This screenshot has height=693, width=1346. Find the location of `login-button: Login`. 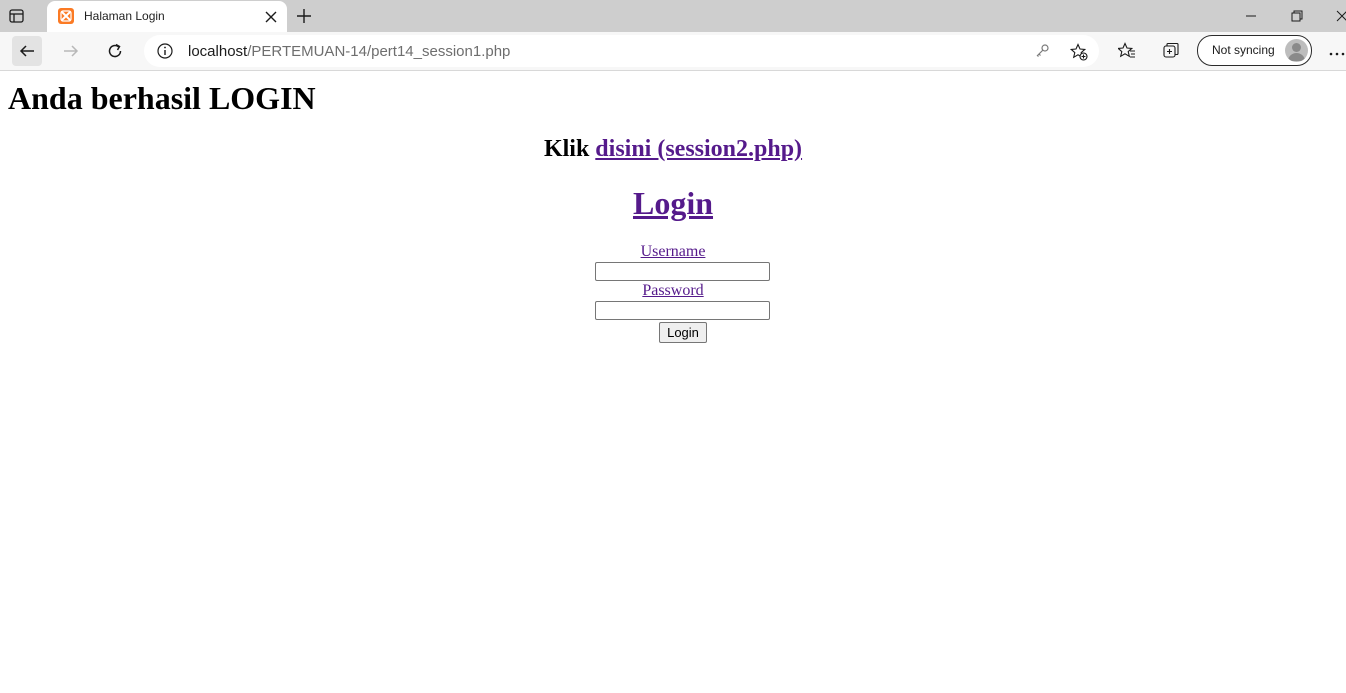

login-button: Login is located at coordinates (683, 332).